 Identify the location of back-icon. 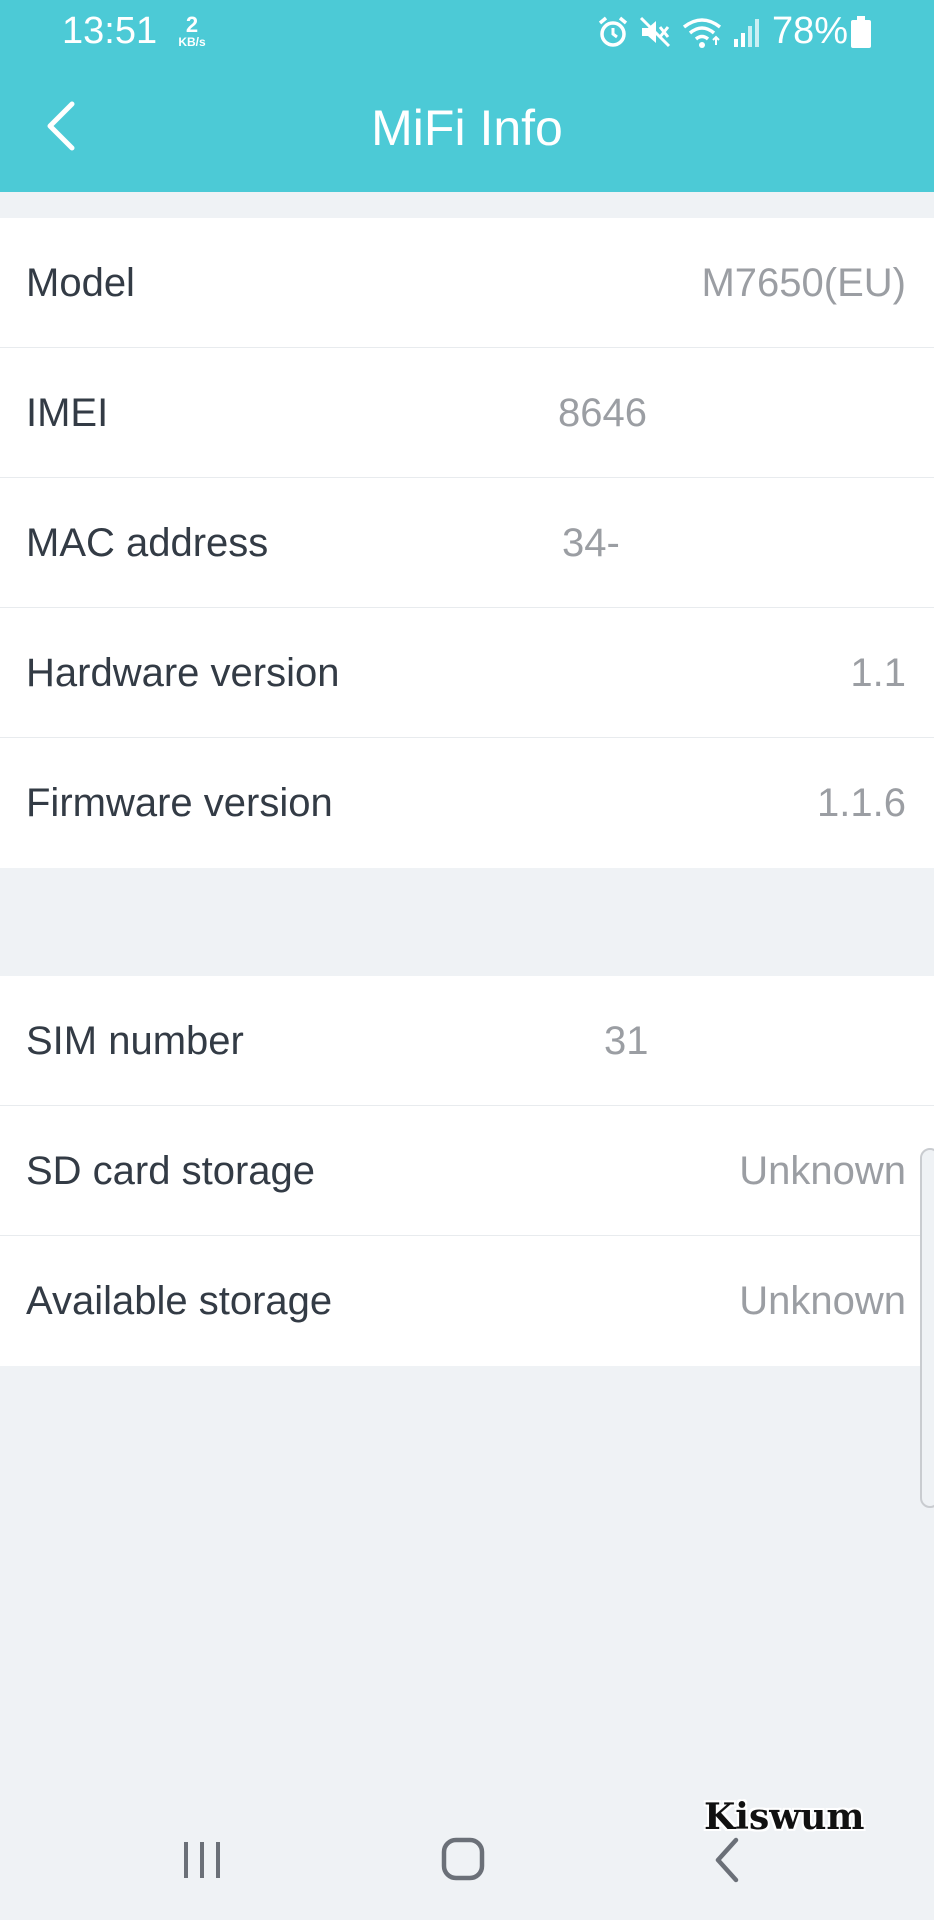
(727, 1860).